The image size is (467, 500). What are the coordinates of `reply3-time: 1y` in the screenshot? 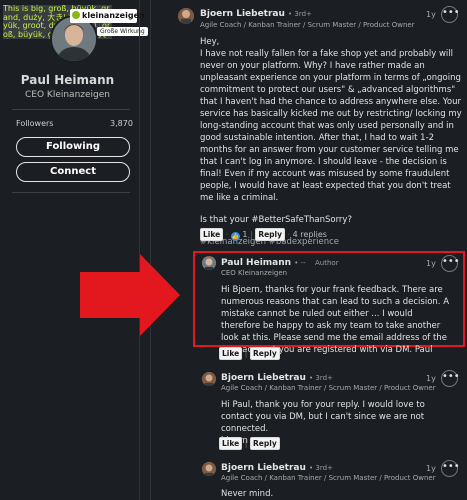 It's located at (431, 468).